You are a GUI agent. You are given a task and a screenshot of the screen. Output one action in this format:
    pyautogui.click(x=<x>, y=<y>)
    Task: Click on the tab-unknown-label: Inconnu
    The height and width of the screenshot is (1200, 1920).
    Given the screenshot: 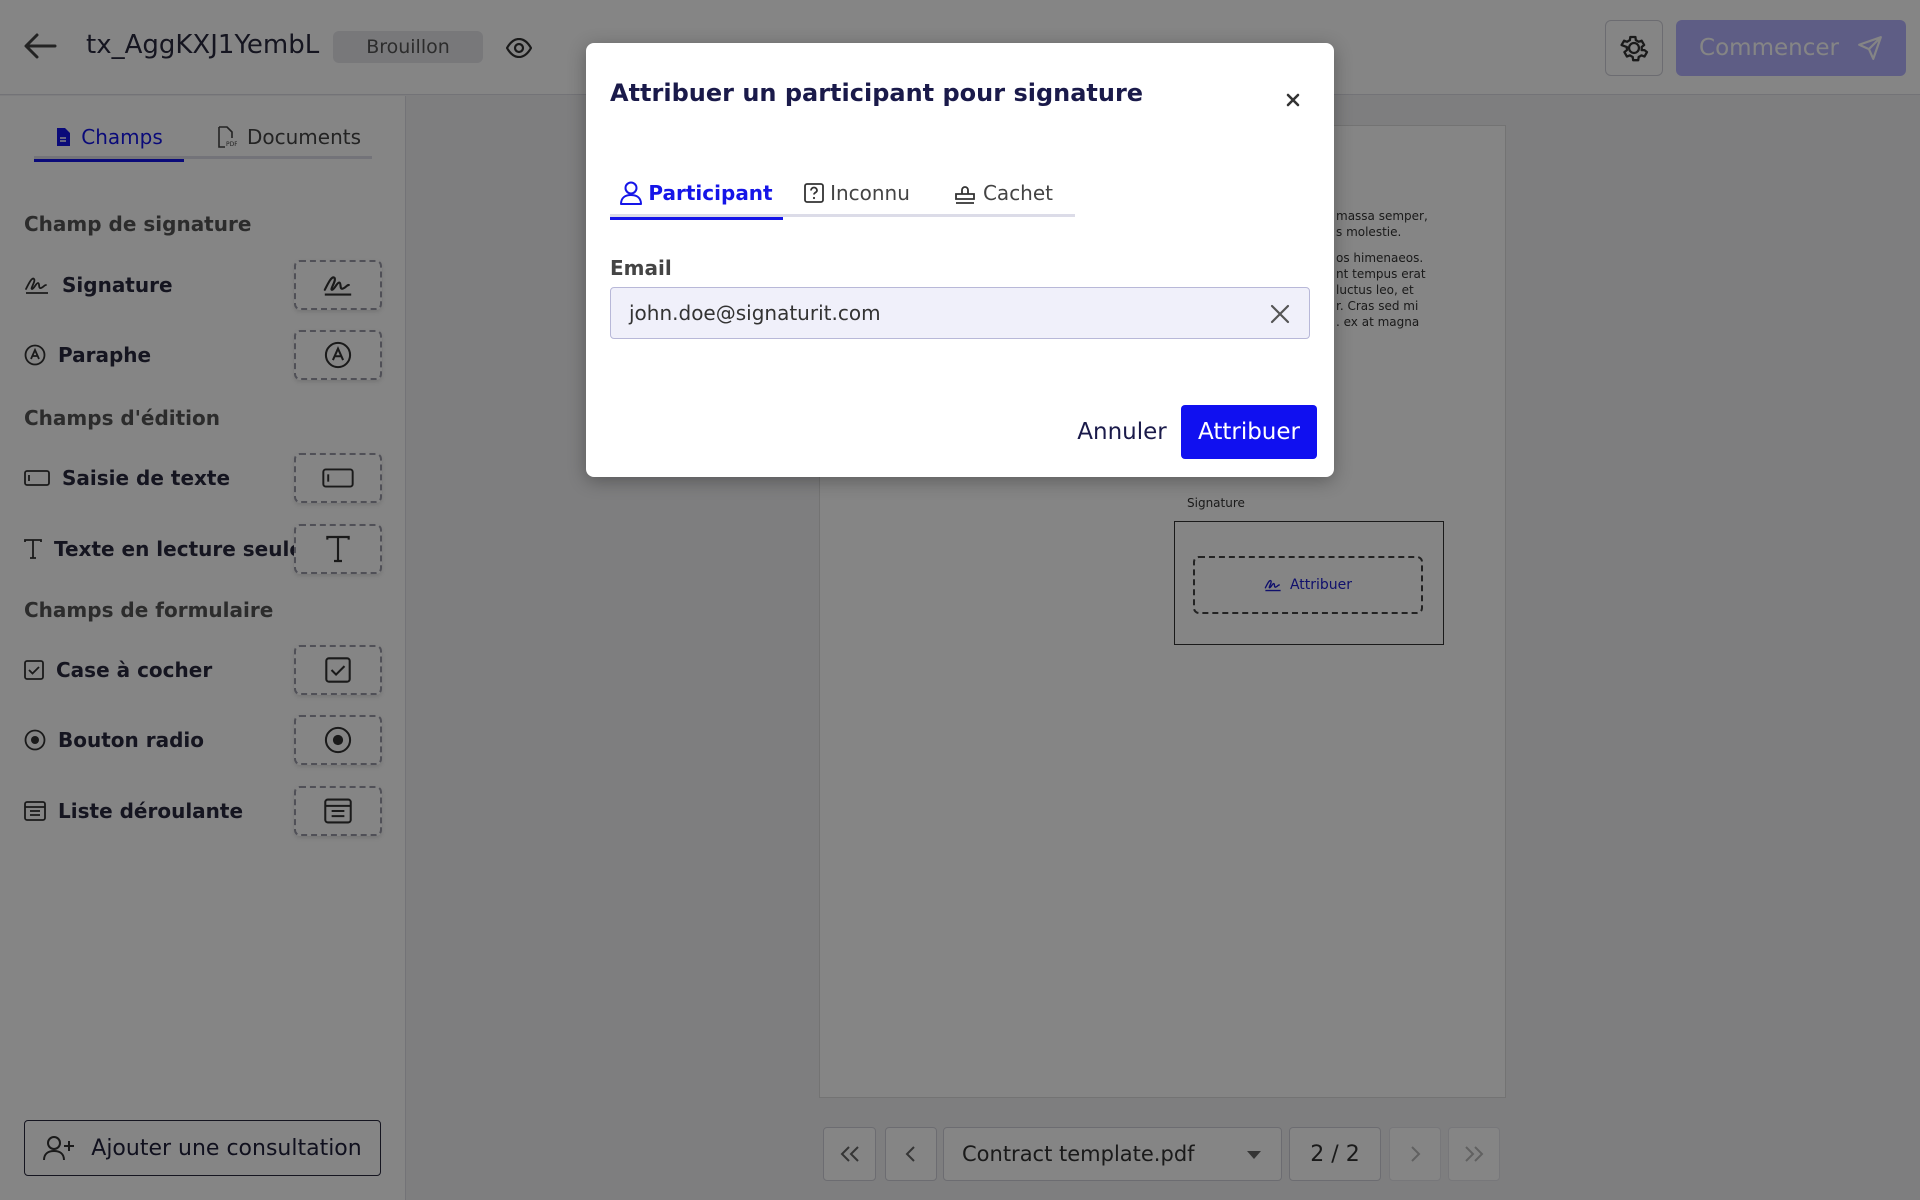 What is the action you would take?
    pyautogui.click(x=870, y=193)
    